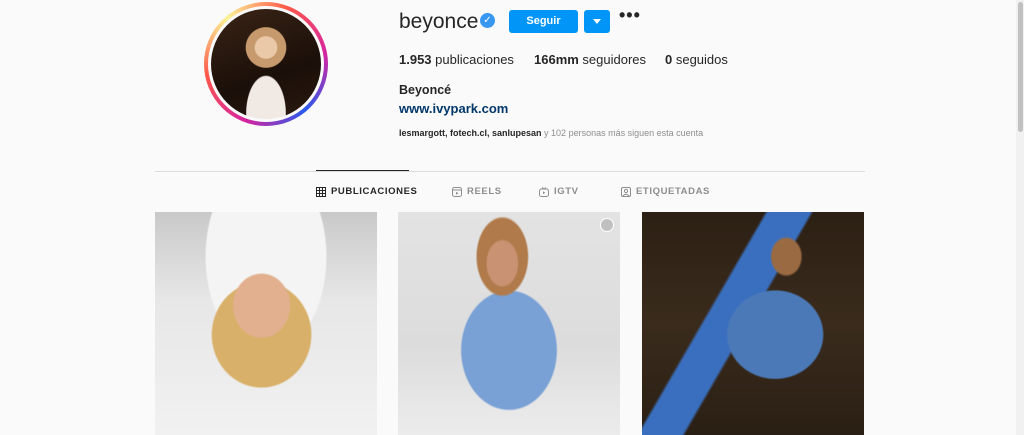  Describe the element at coordinates (630, 15) in the screenshot. I see `more-options-icon: •••` at that location.